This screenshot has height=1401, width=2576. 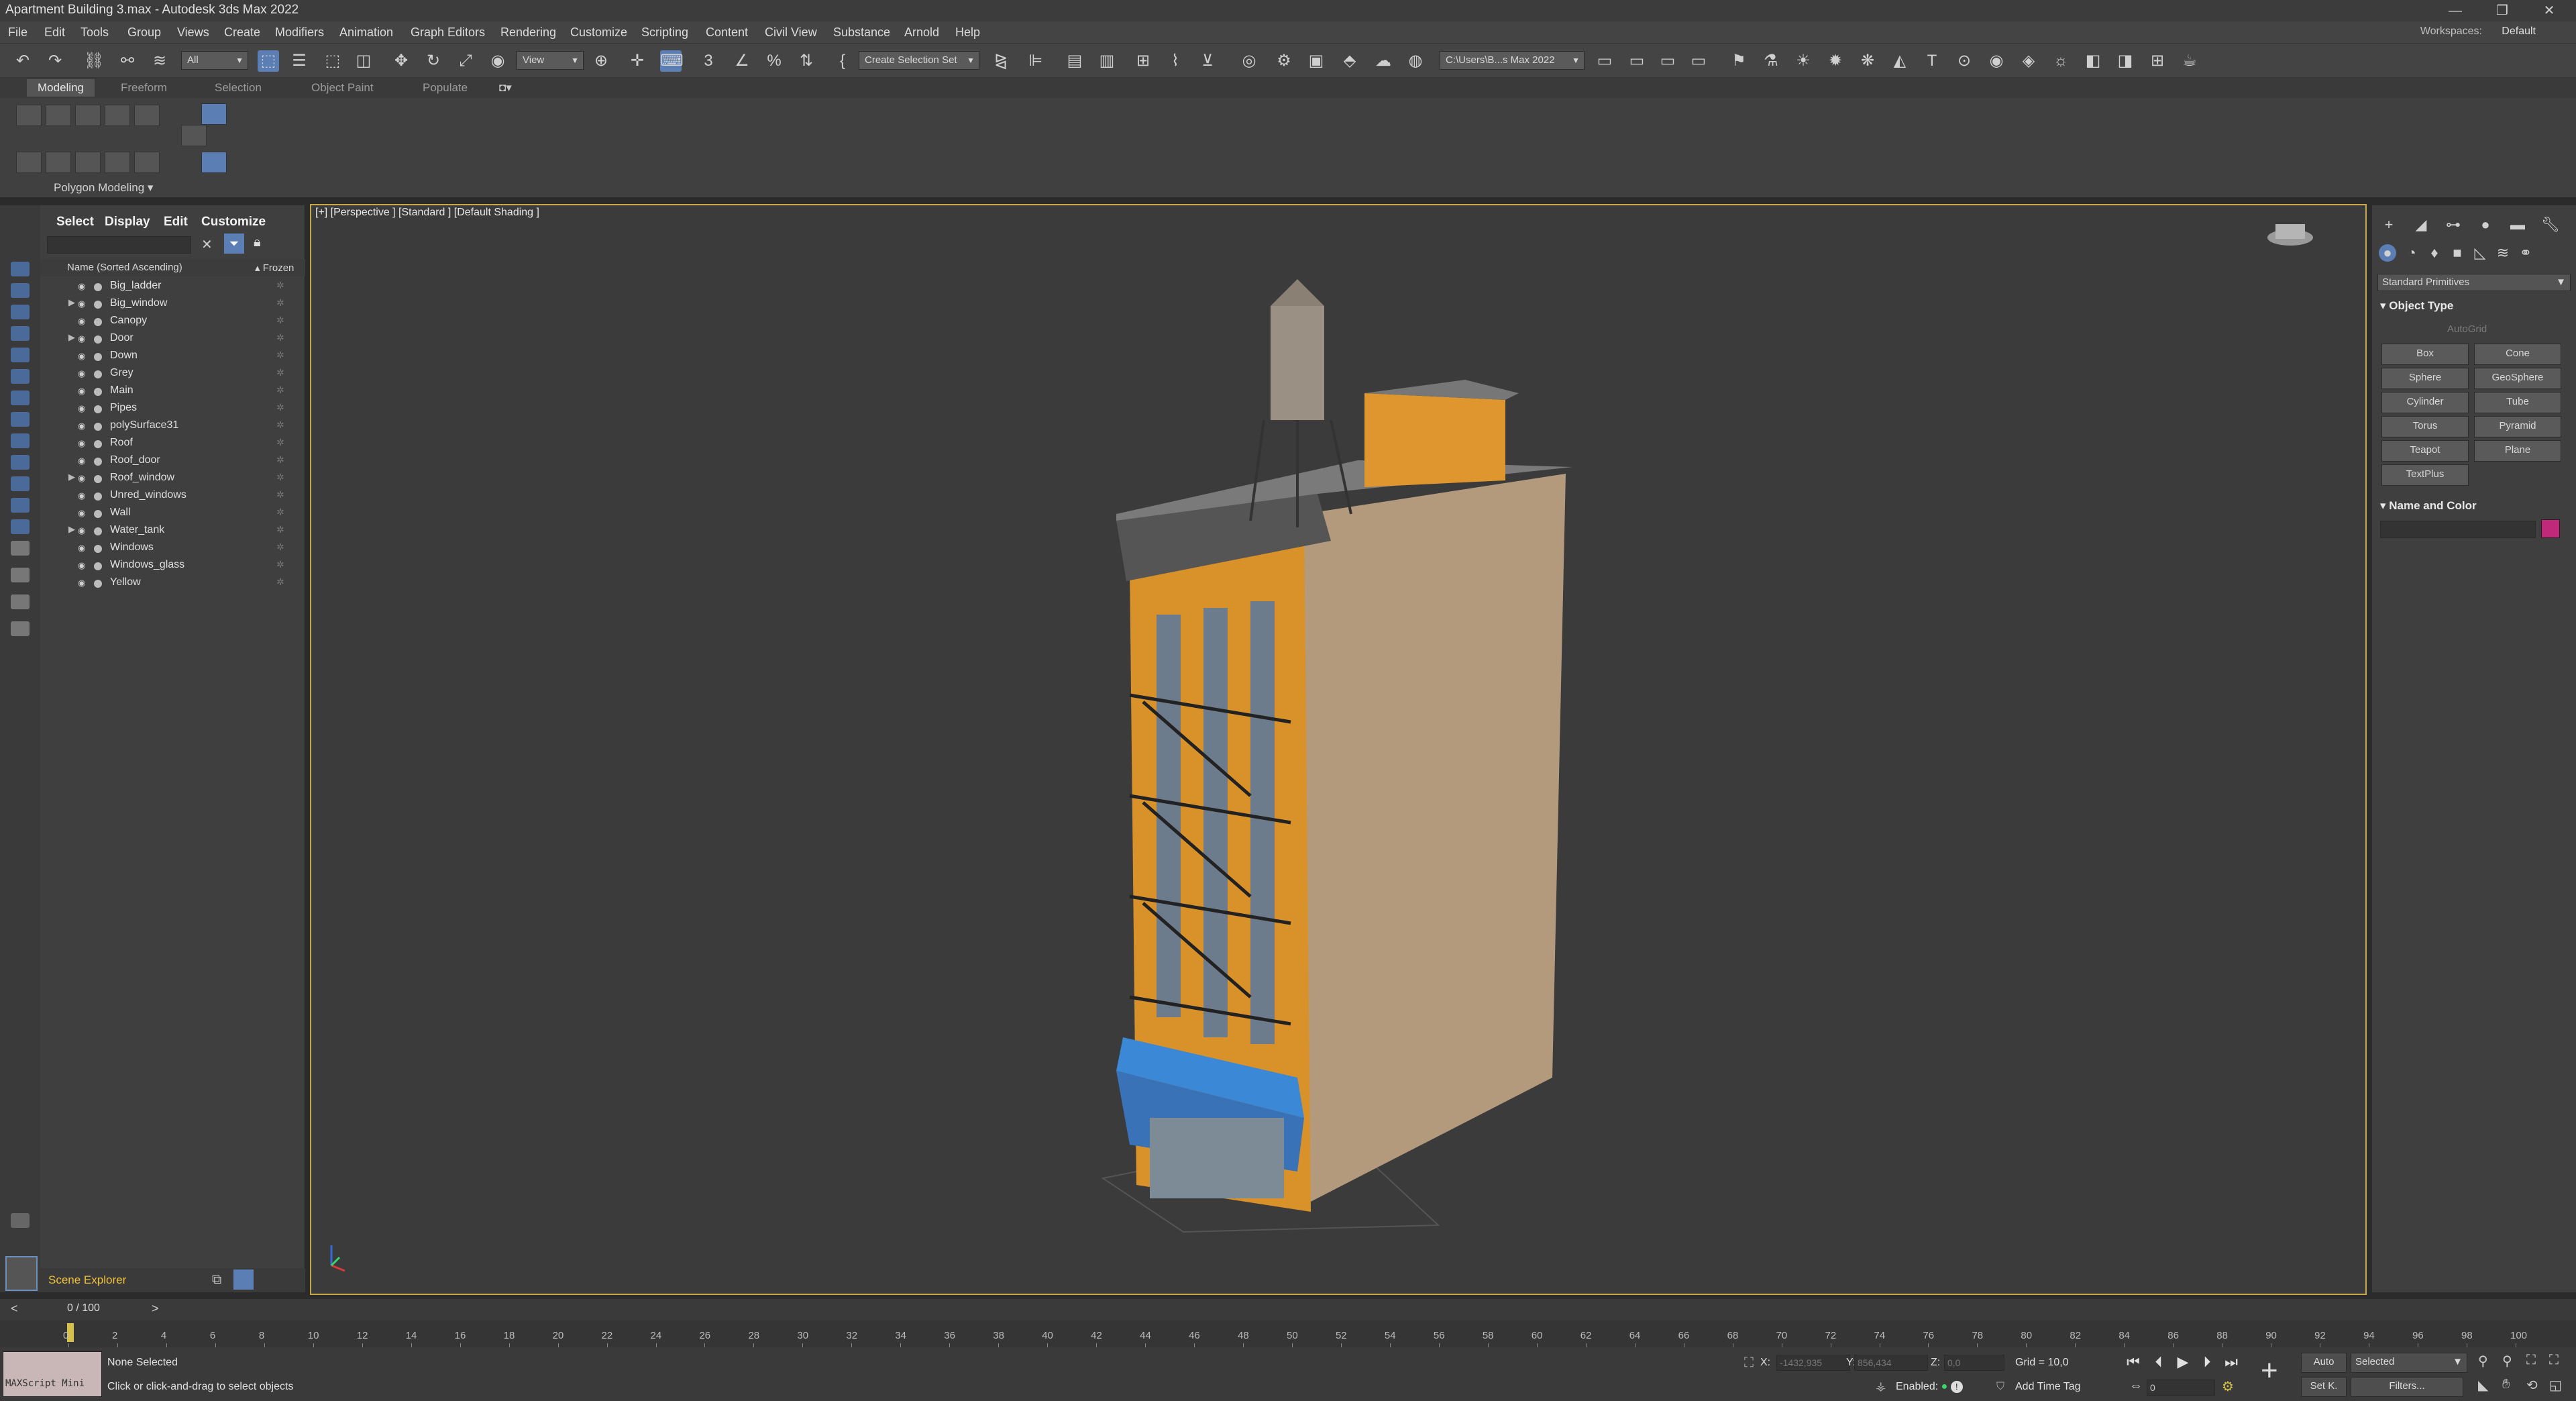 What do you see at coordinates (672, 61) in the screenshot?
I see `keyboard-shortcut-override-icon: ⌨` at bounding box center [672, 61].